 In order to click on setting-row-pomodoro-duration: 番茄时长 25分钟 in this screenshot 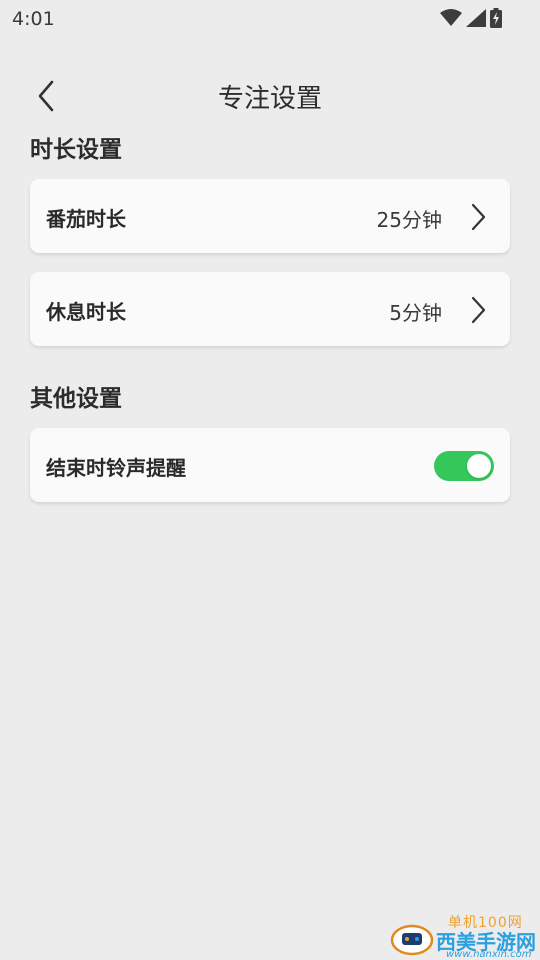, I will do `click(270, 216)`.